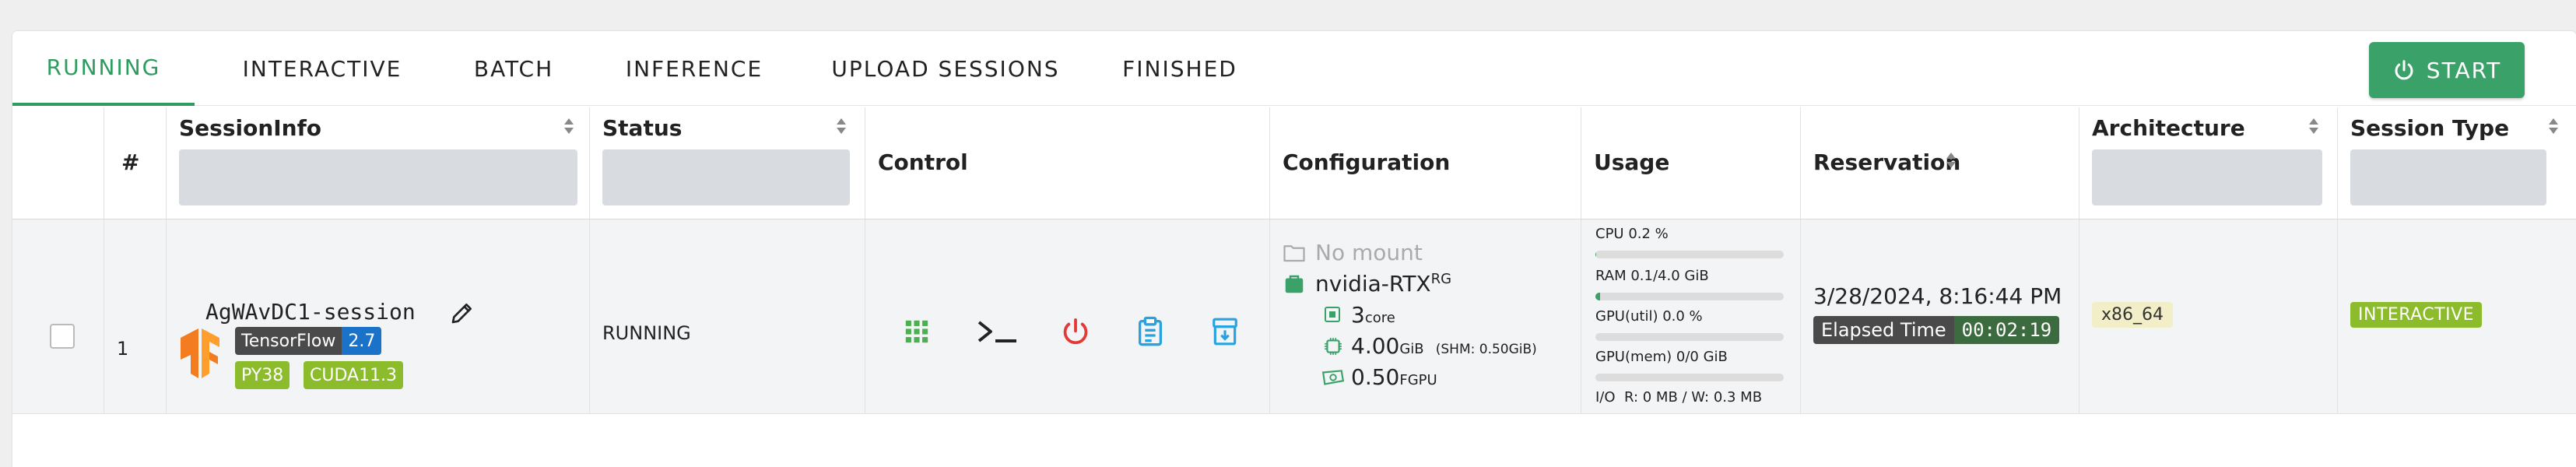 The height and width of the screenshot is (467, 2576). I want to click on tab-interactive: INTERACTIVE, so click(323, 68).